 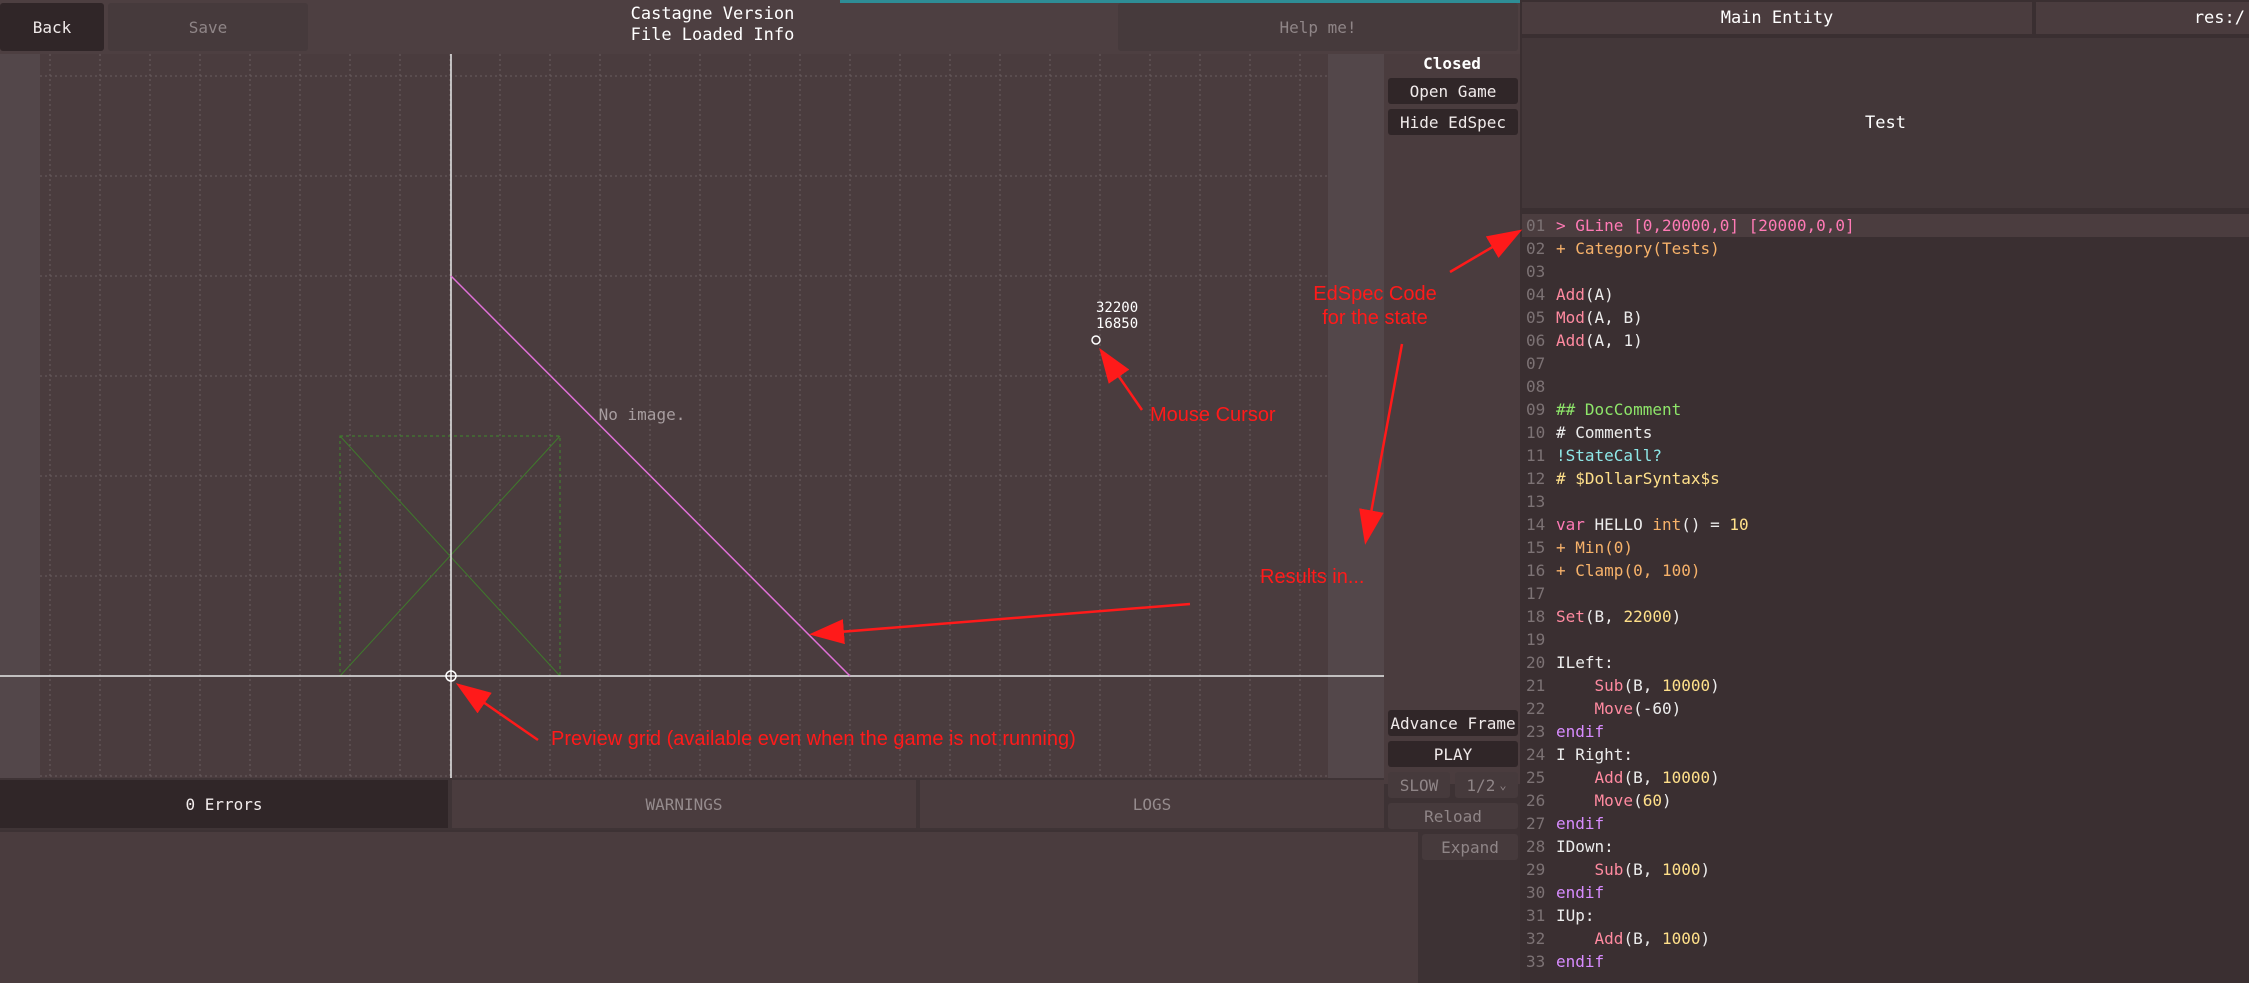 I want to click on speed-select-value: 1/2, so click(x=1481, y=785).